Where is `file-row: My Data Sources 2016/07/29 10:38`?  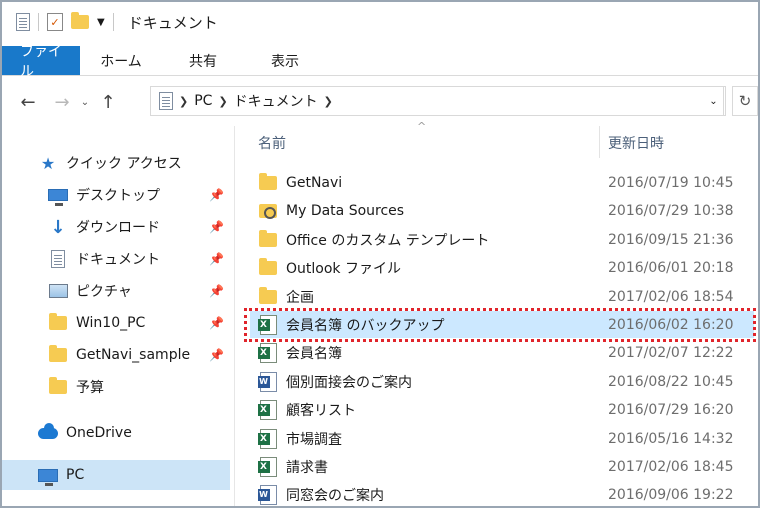
file-row: My Data Sources 2016/07/29 10:38 is located at coordinates (502, 210).